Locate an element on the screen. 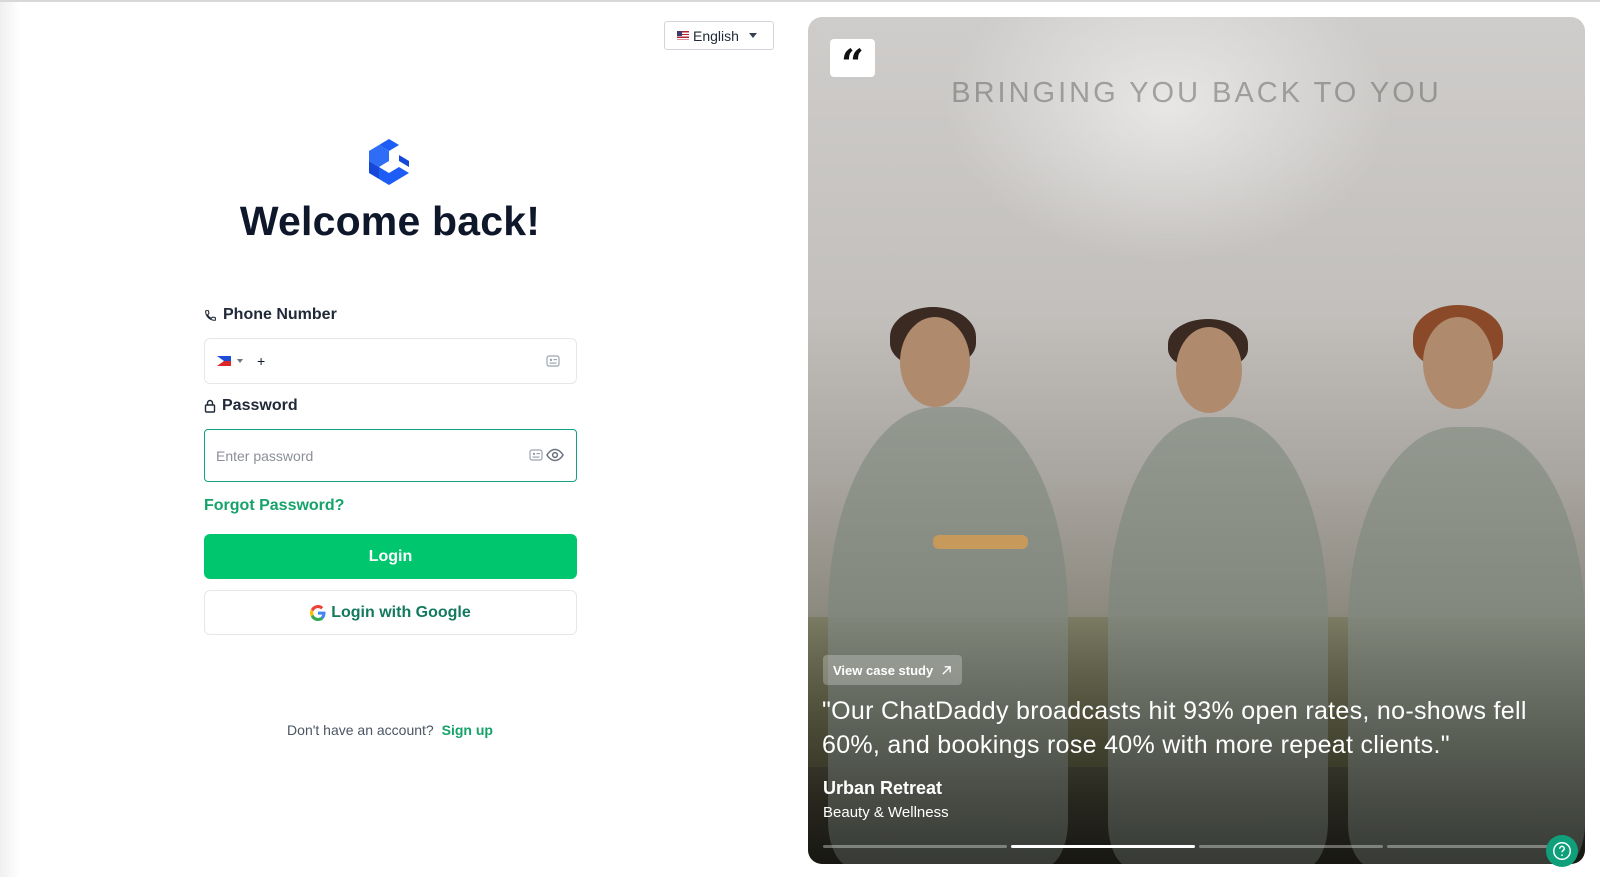 The image size is (1600, 877). top-border is located at coordinates (800, 1).